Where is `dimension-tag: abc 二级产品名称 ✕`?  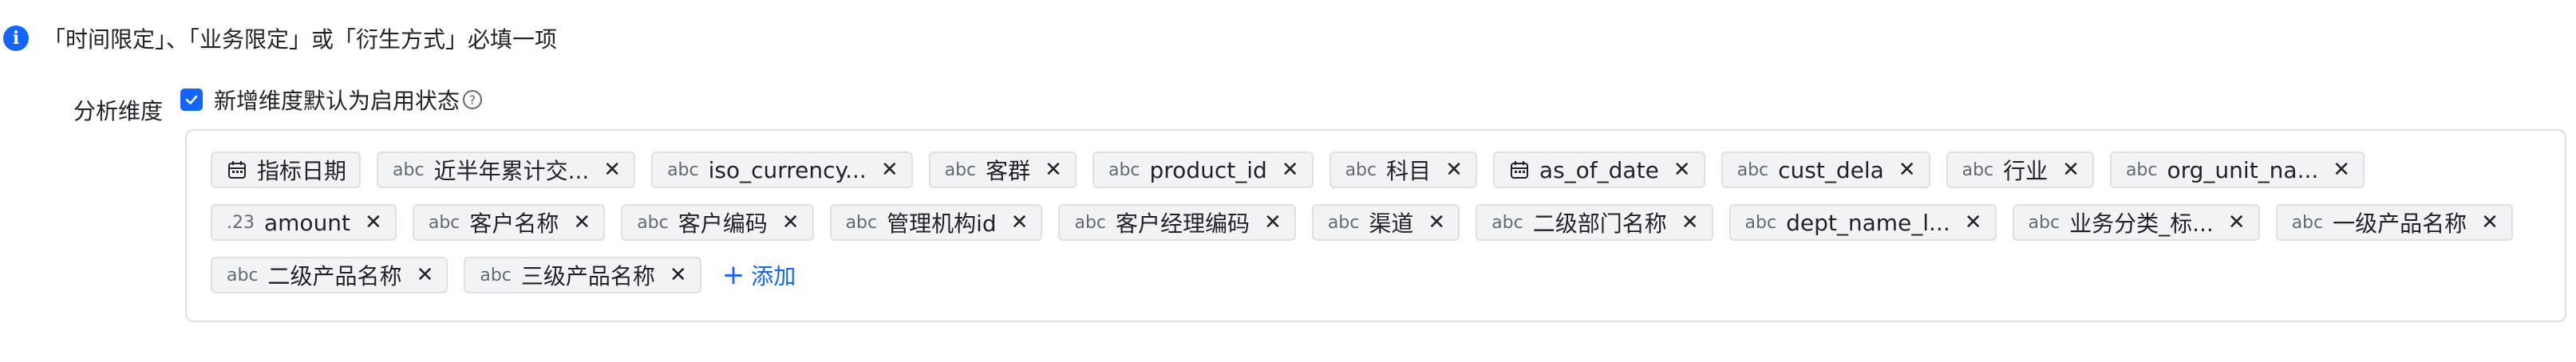 dimension-tag: abc 二级产品名称 ✕ is located at coordinates (329, 275).